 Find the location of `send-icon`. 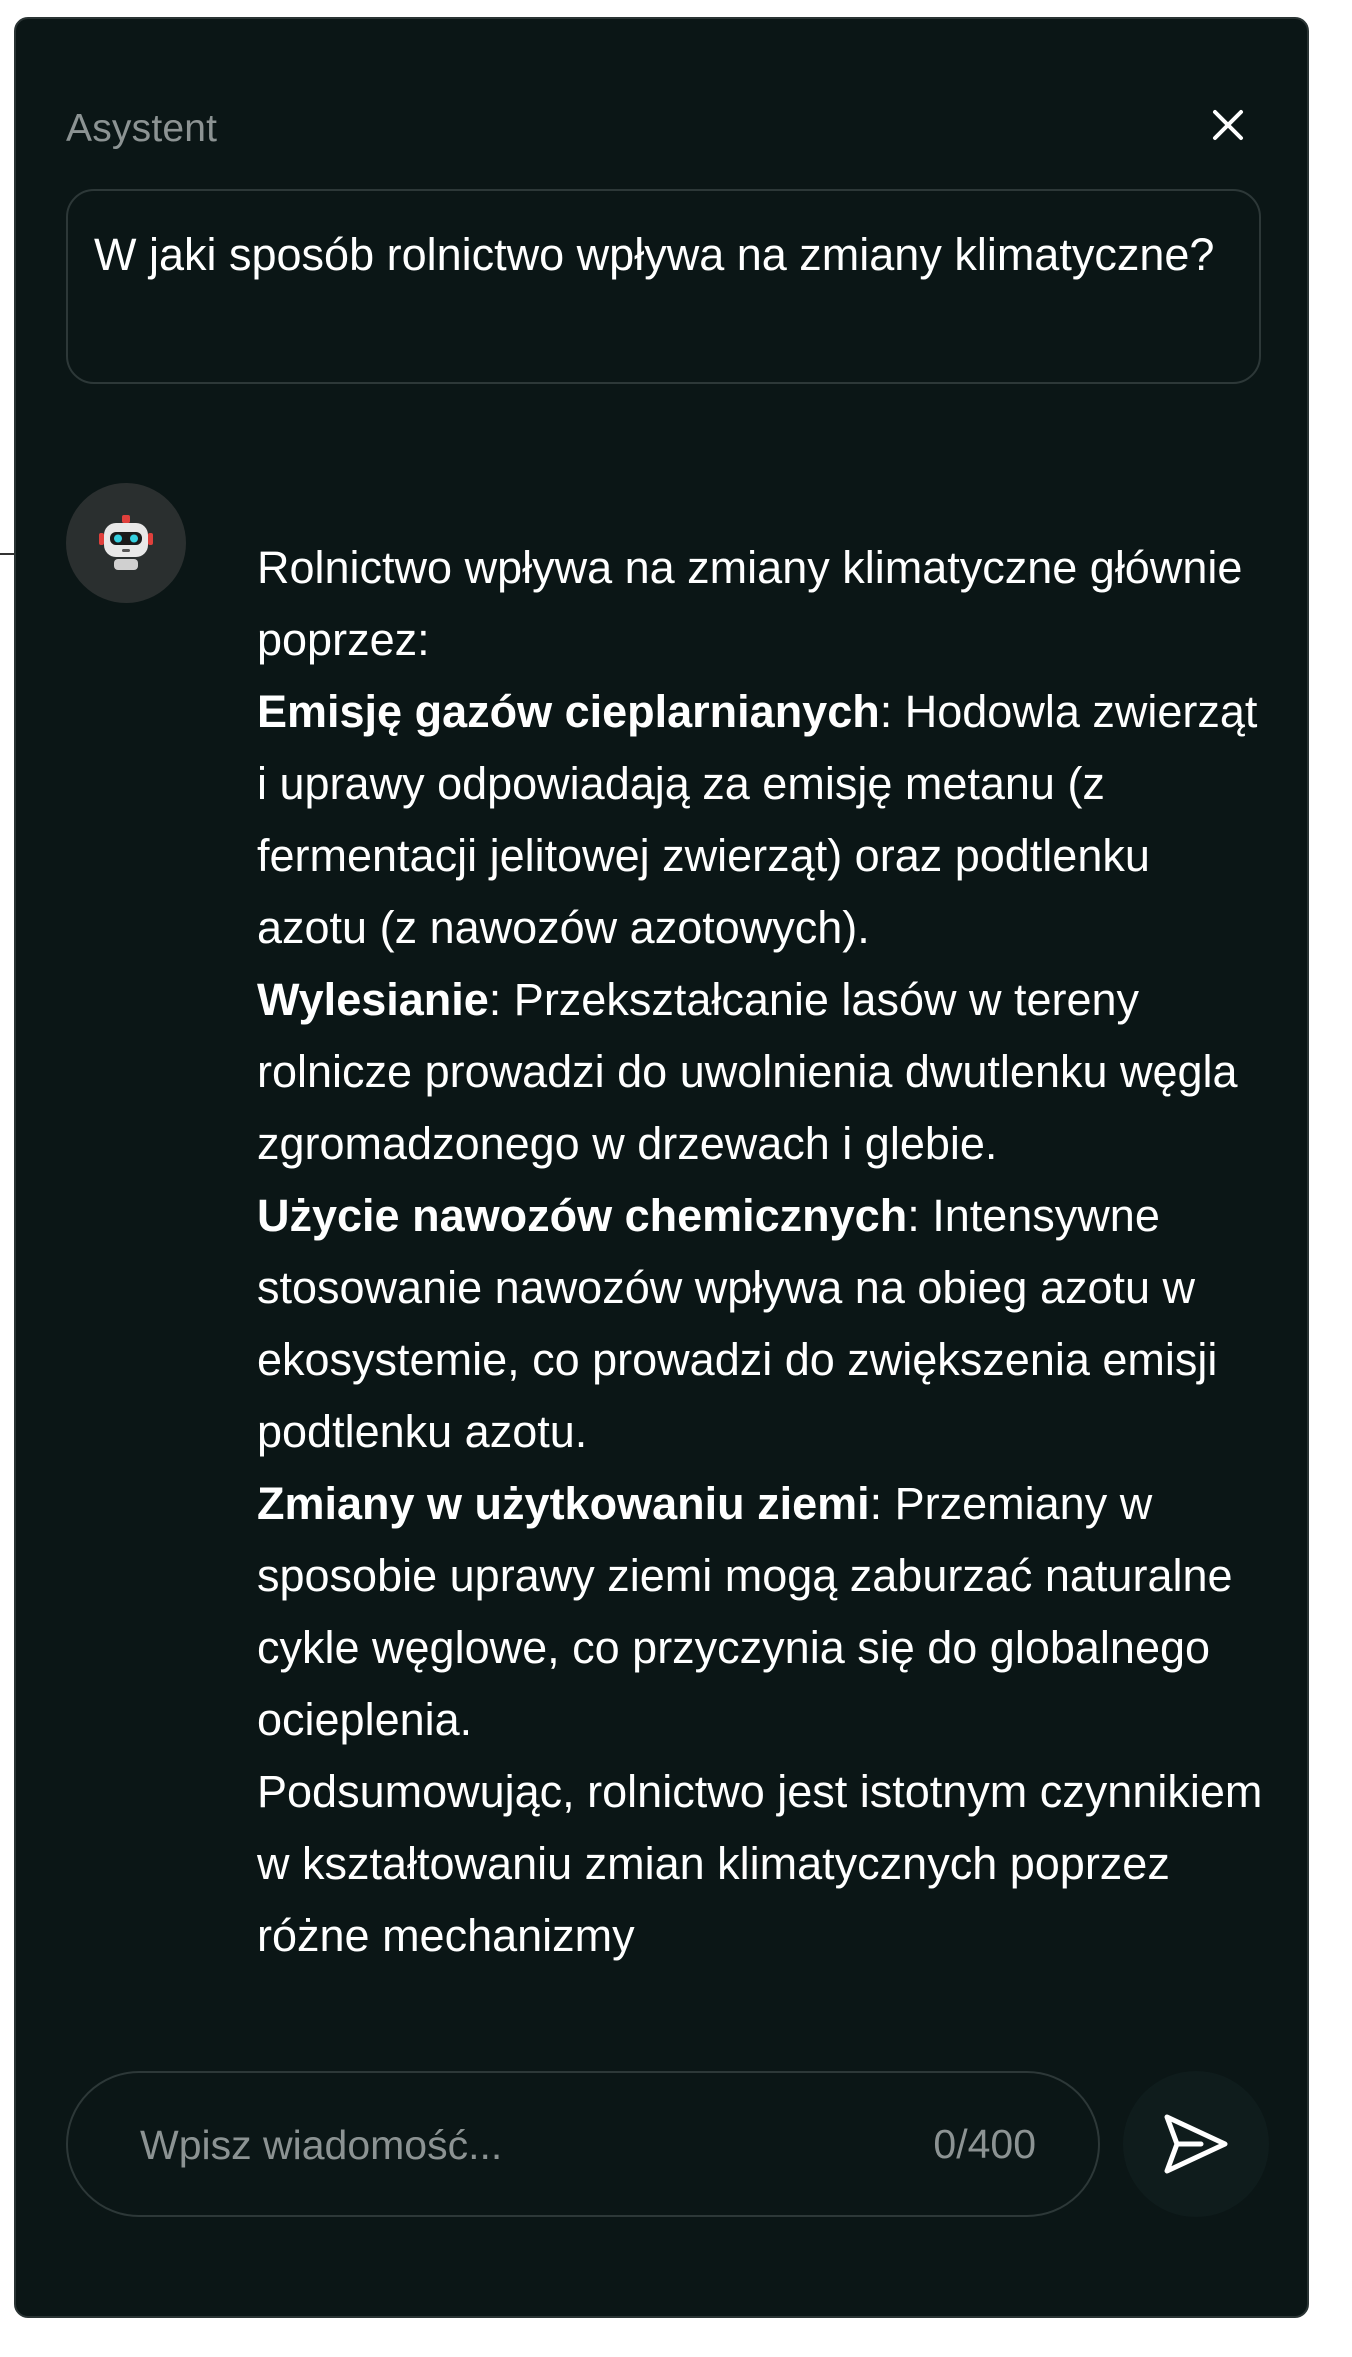

send-icon is located at coordinates (1196, 2144).